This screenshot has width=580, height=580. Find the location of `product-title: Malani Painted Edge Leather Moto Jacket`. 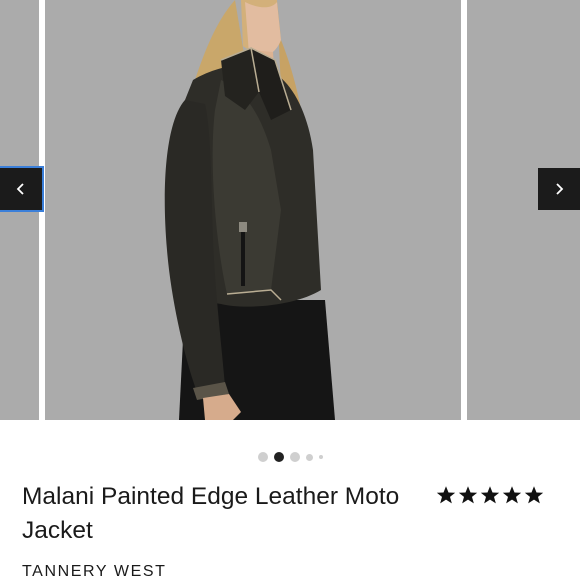

product-title: Malani Painted Edge Leather Moto Jacket is located at coordinates (211, 513).